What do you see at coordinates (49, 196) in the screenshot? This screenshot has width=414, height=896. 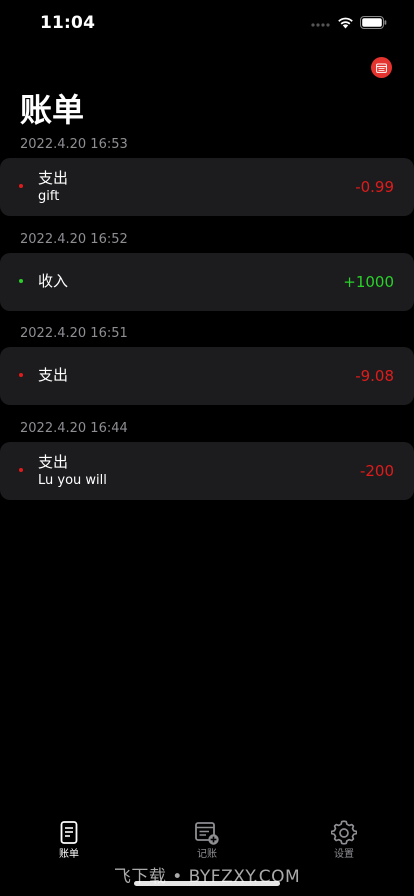 I see `record-note: gift` at bounding box center [49, 196].